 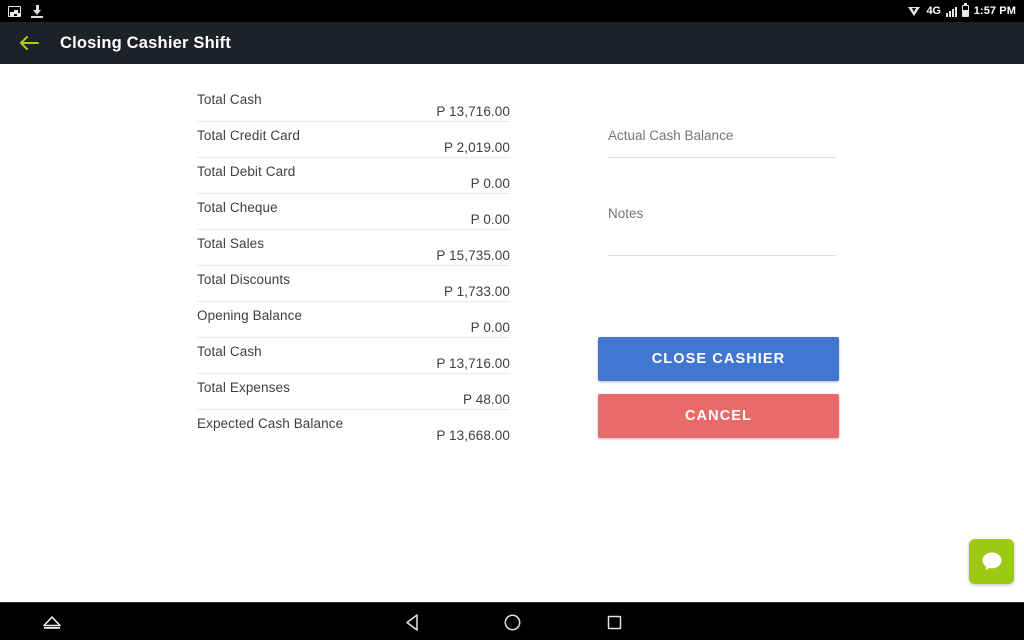 What do you see at coordinates (476, 147) in the screenshot?
I see `row-value: P 2,019.00` at bounding box center [476, 147].